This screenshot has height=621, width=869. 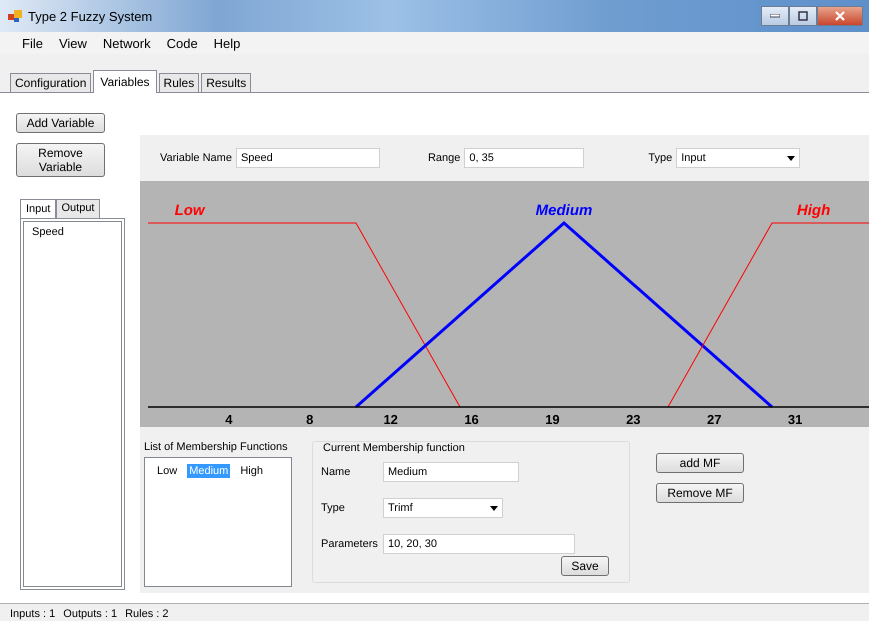 I want to click on mf-button: Remove MF, so click(x=700, y=493).